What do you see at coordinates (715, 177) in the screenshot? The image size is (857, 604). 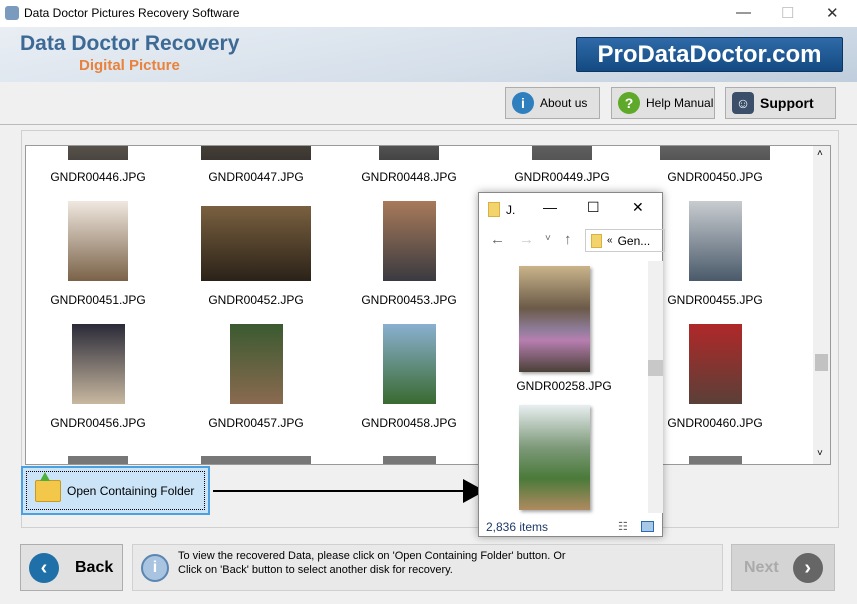 I see `file-name: GNDR00450.JPG` at bounding box center [715, 177].